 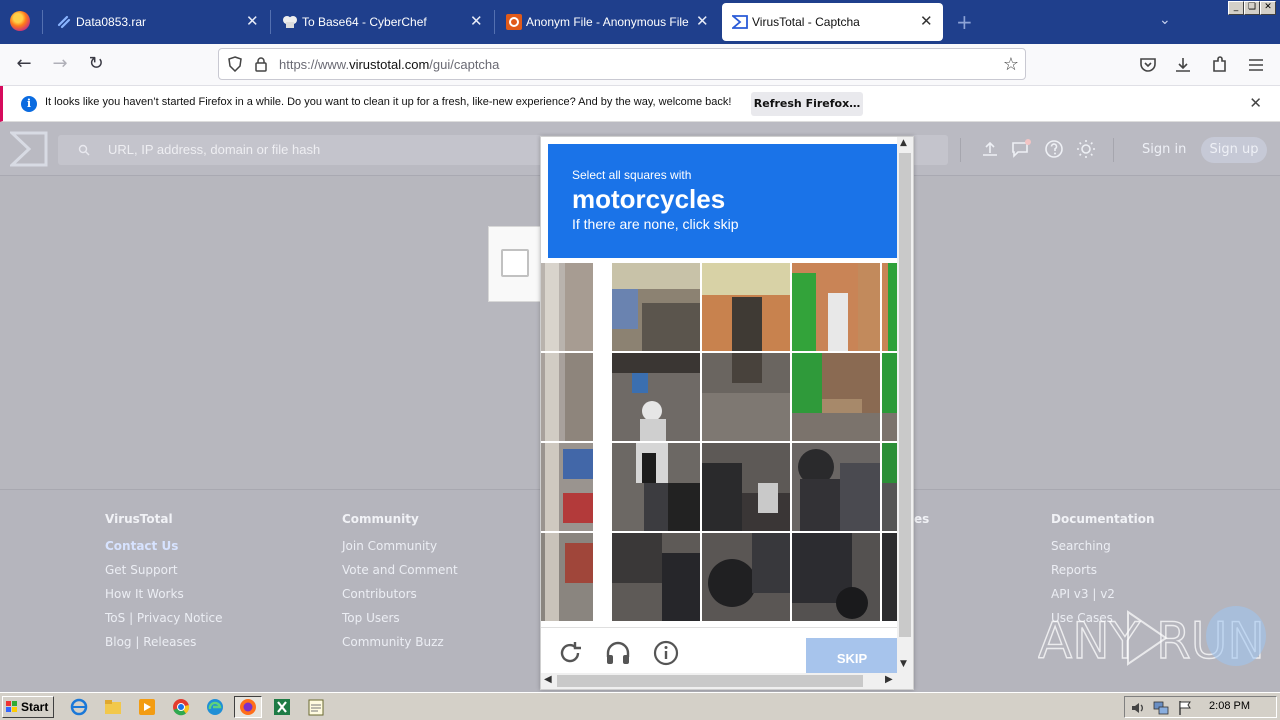 I want to click on scroll-down-chevron-icon: ▼, so click(x=903, y=664).